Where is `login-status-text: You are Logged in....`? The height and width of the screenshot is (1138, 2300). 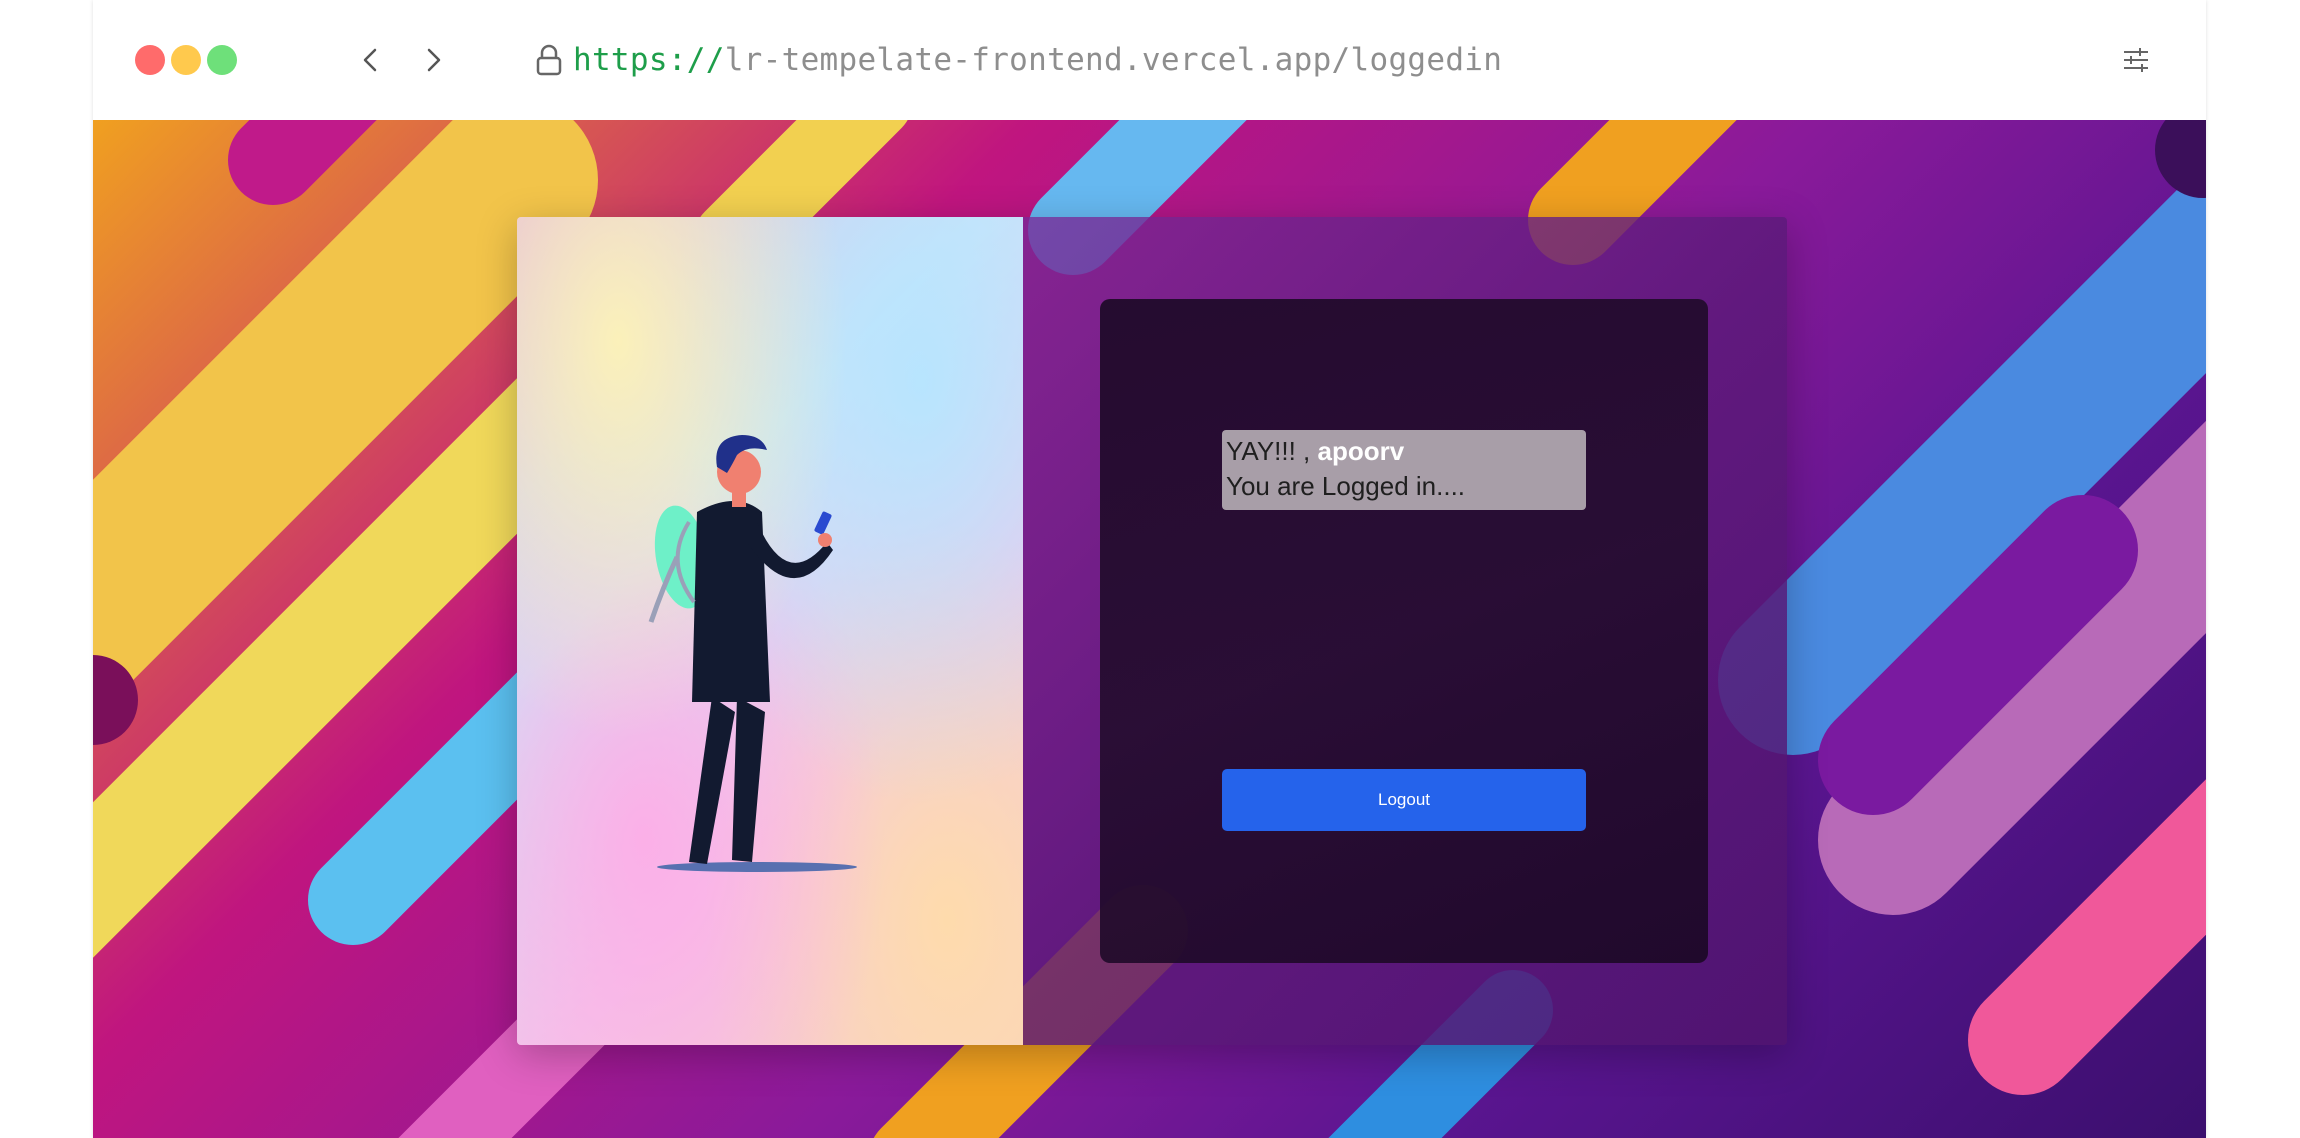
login-status-text: You are Logged in.... is located at coordinates (1346, 486).